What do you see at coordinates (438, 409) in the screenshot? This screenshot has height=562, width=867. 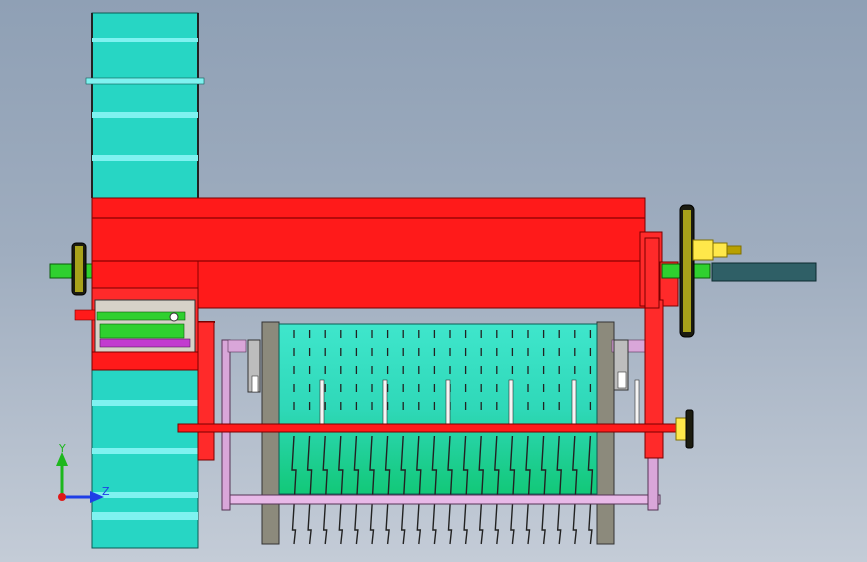 I see `threshing-drum` at bounding box center [438, 409].